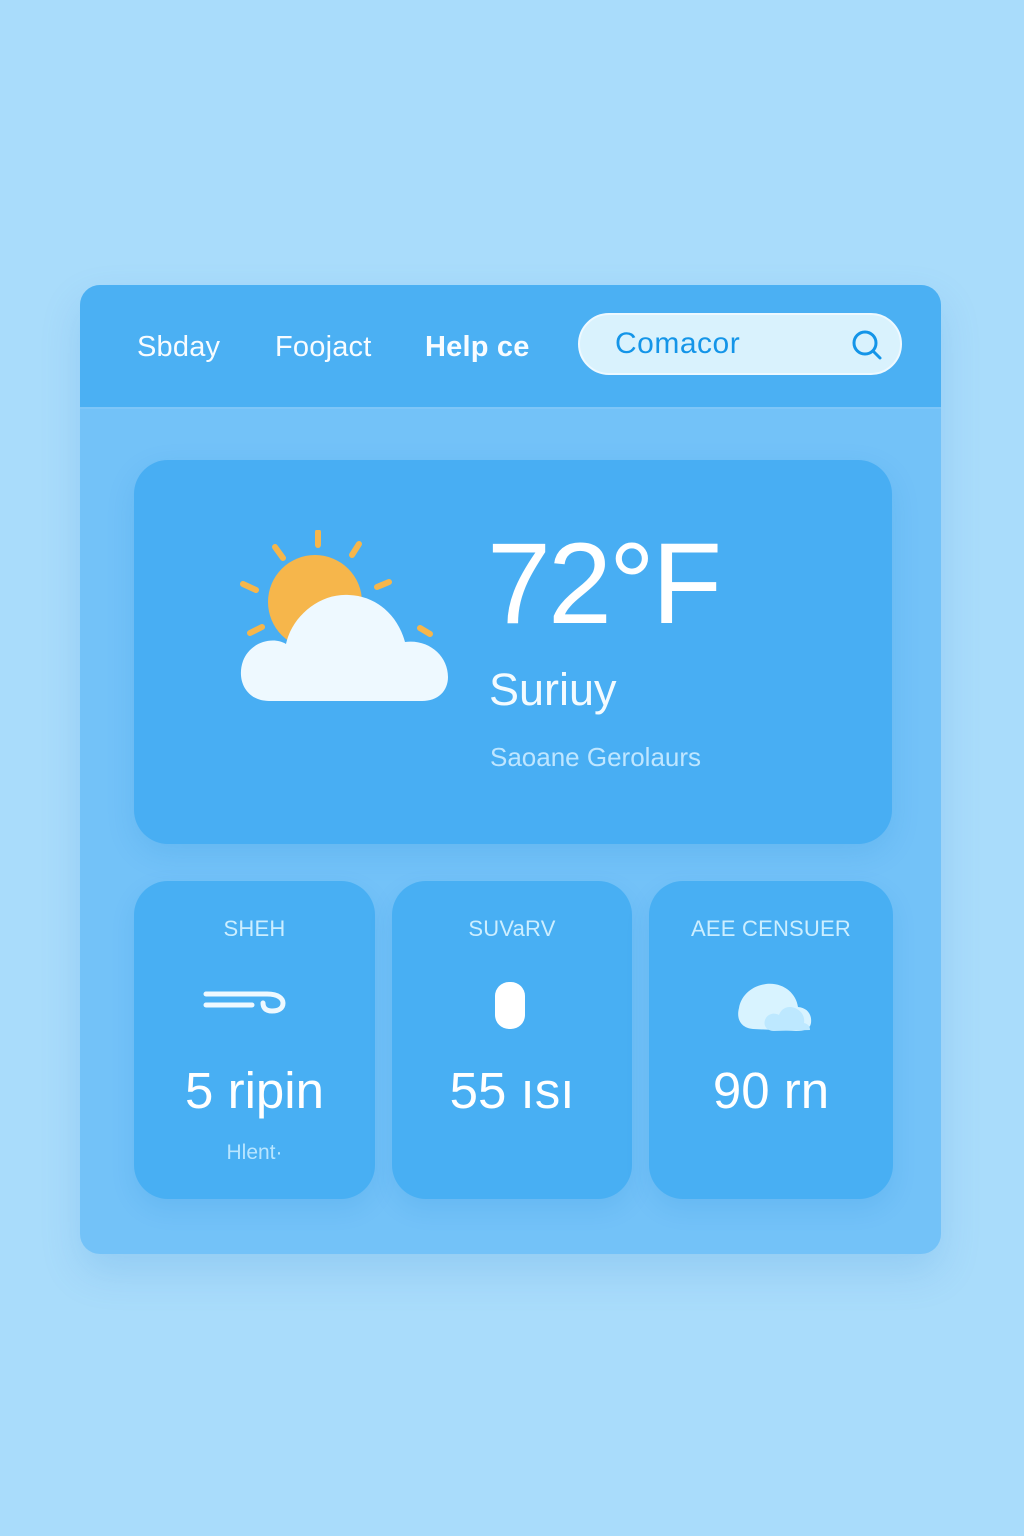  I want to click on air-quality-icon, so click(775, 1007).